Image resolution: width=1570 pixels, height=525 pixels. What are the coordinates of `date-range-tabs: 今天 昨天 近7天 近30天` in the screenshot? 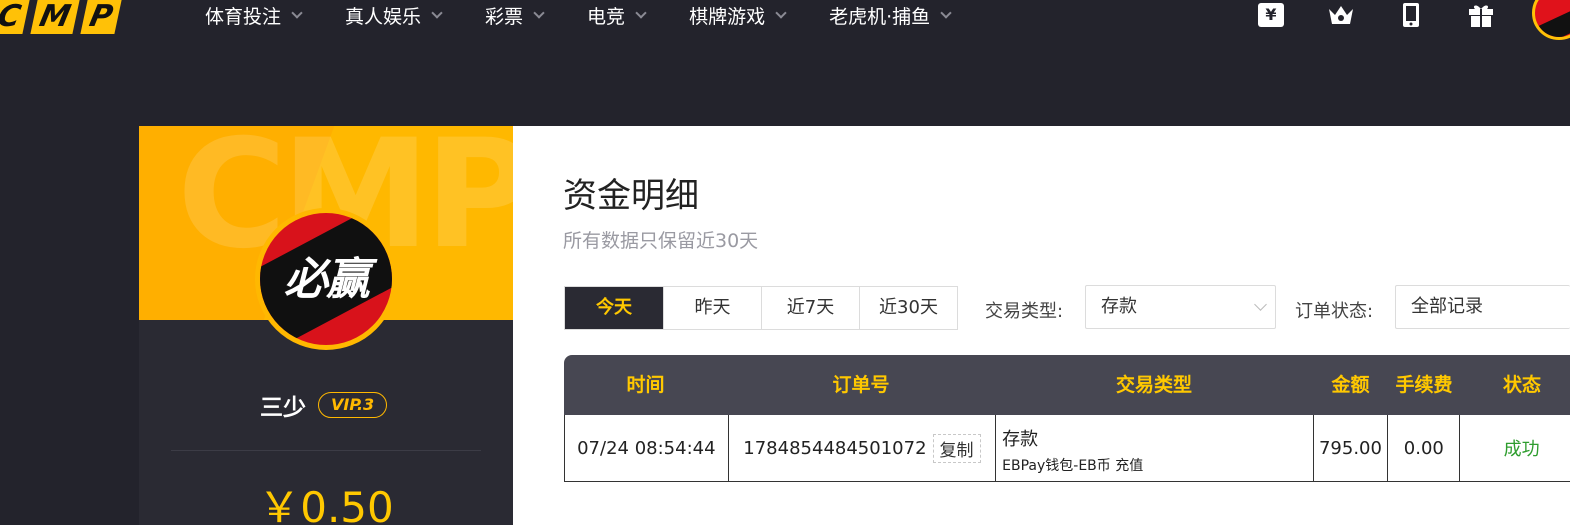 It's located at (761, 308).